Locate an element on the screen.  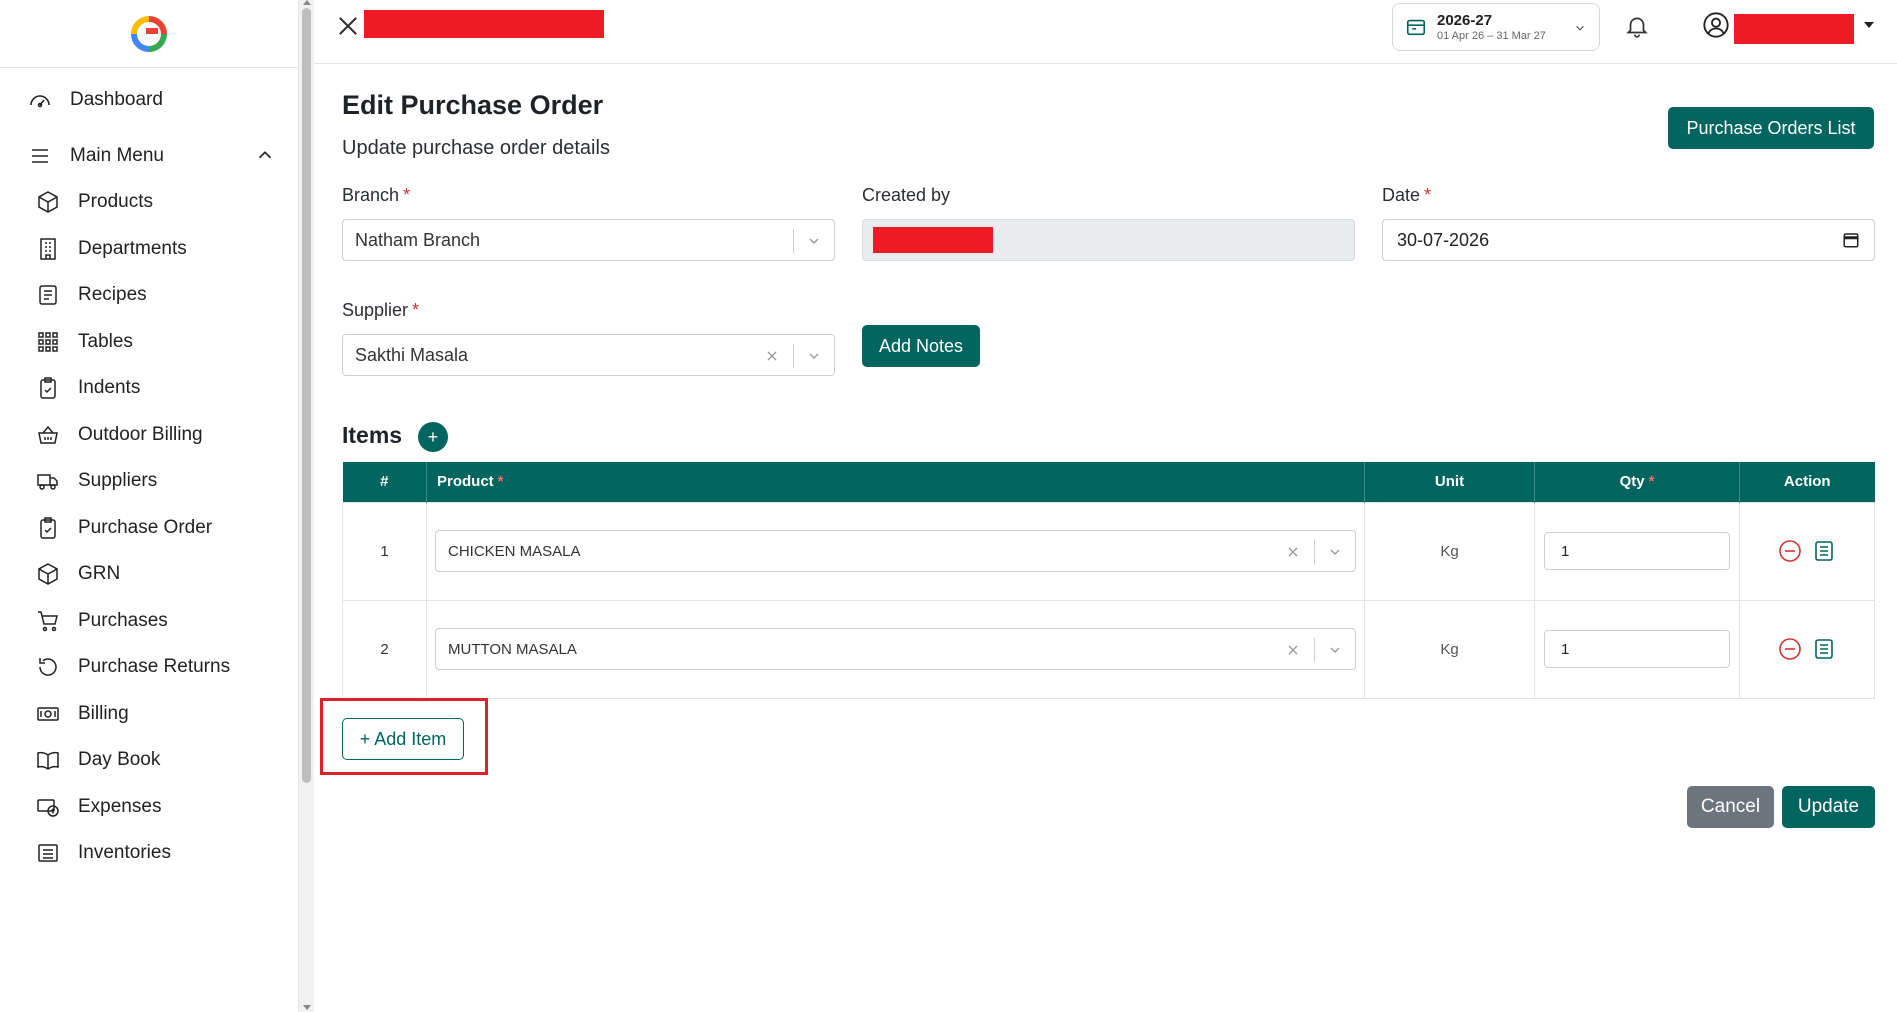
product-select: CHICKEN MASALA is located at coordinates (895, 551).